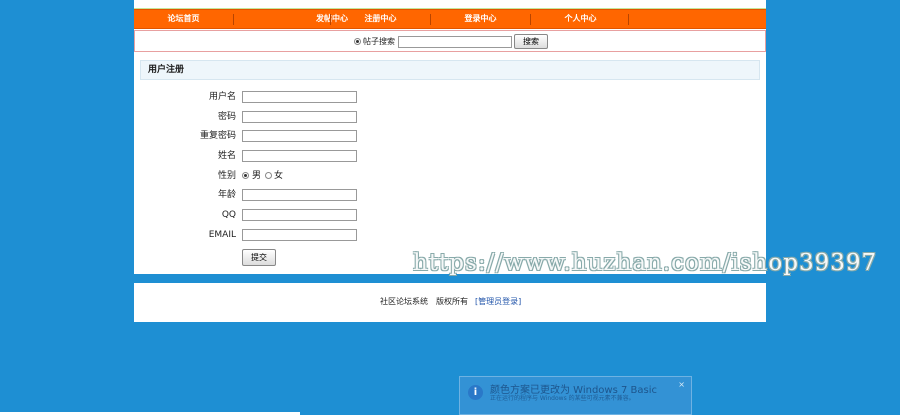 This screenshot has width=900, height=415. I want to click on search-type-radio, so click(357, 41).